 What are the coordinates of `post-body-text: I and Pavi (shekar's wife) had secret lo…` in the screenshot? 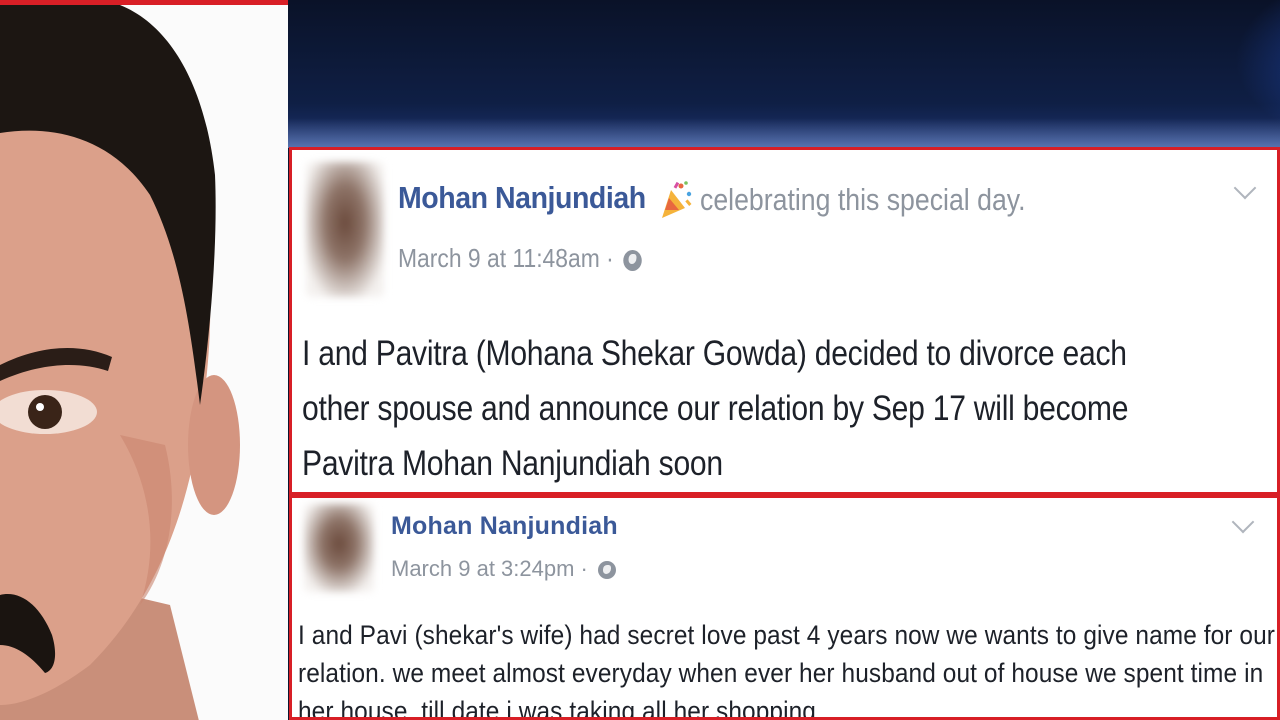 It's located at (787, 670).